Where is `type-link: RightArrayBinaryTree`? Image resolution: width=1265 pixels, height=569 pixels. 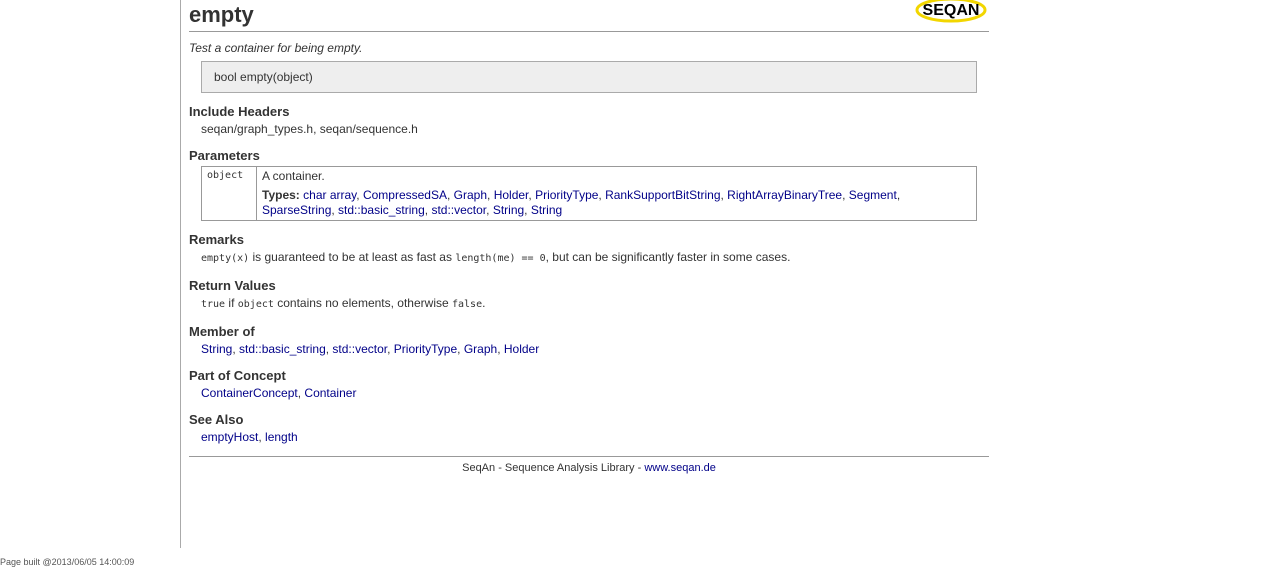 type-link: RightArrayBinaryTree is located at coordinates (784, 195).